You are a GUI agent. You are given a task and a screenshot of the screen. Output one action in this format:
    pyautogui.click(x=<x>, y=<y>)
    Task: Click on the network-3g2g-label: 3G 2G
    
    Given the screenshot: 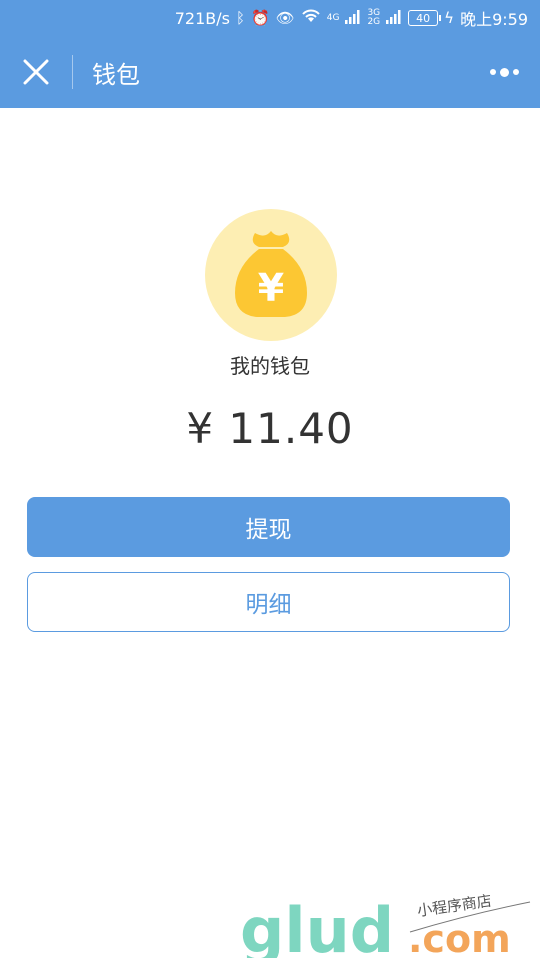 What is the action you would take?
    pyautogui.click(x=373, y=18)
    